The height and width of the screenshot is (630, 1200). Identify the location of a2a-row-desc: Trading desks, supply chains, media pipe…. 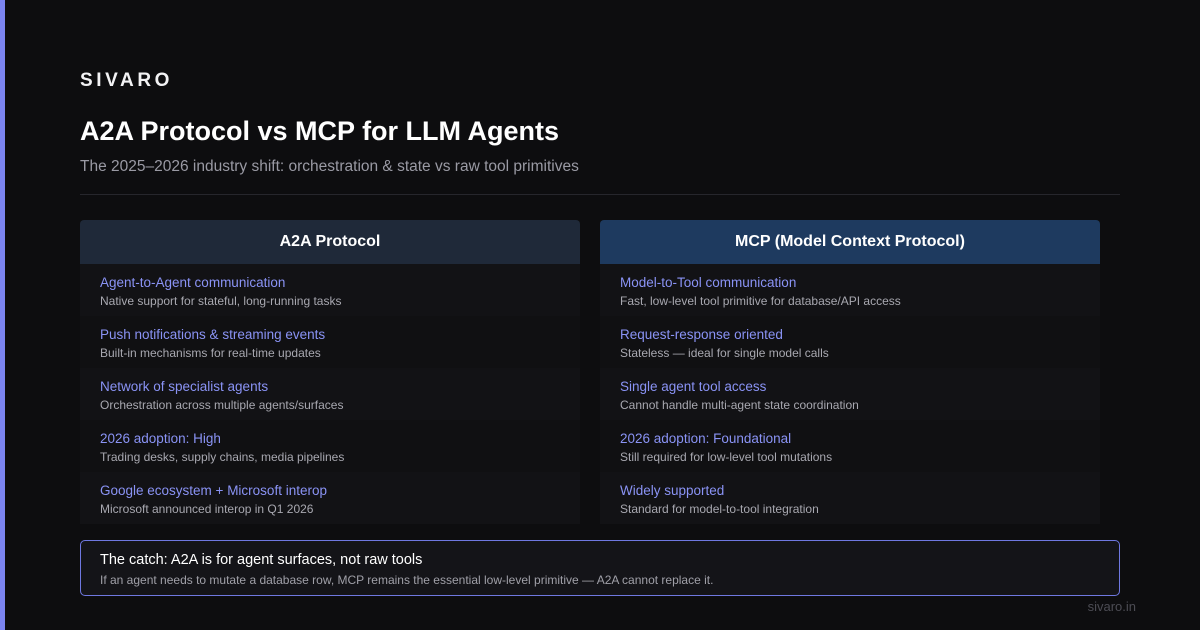
(222, 457).